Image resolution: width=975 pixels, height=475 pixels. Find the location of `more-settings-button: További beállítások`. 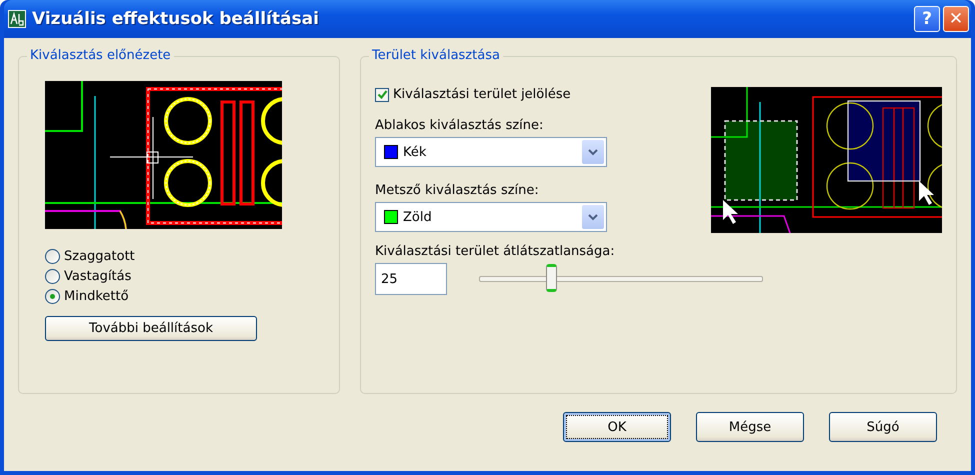

more-settings-button: További beállítások is located at coordinates (151, 328).